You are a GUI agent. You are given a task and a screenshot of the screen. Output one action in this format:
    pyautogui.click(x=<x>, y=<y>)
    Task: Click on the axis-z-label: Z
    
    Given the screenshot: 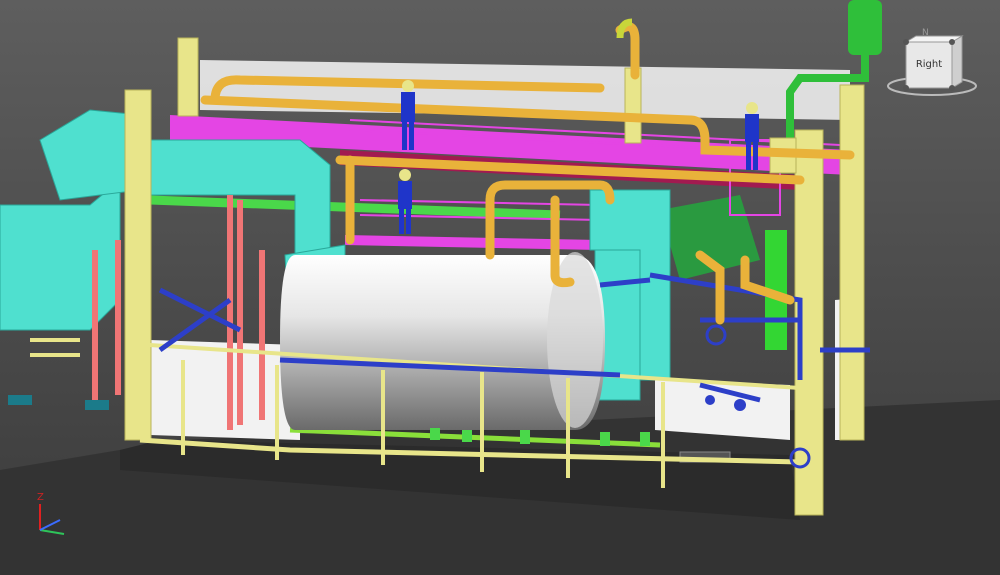 What is the action you would take?
    pyautogui.click(x=40, y=497)
    